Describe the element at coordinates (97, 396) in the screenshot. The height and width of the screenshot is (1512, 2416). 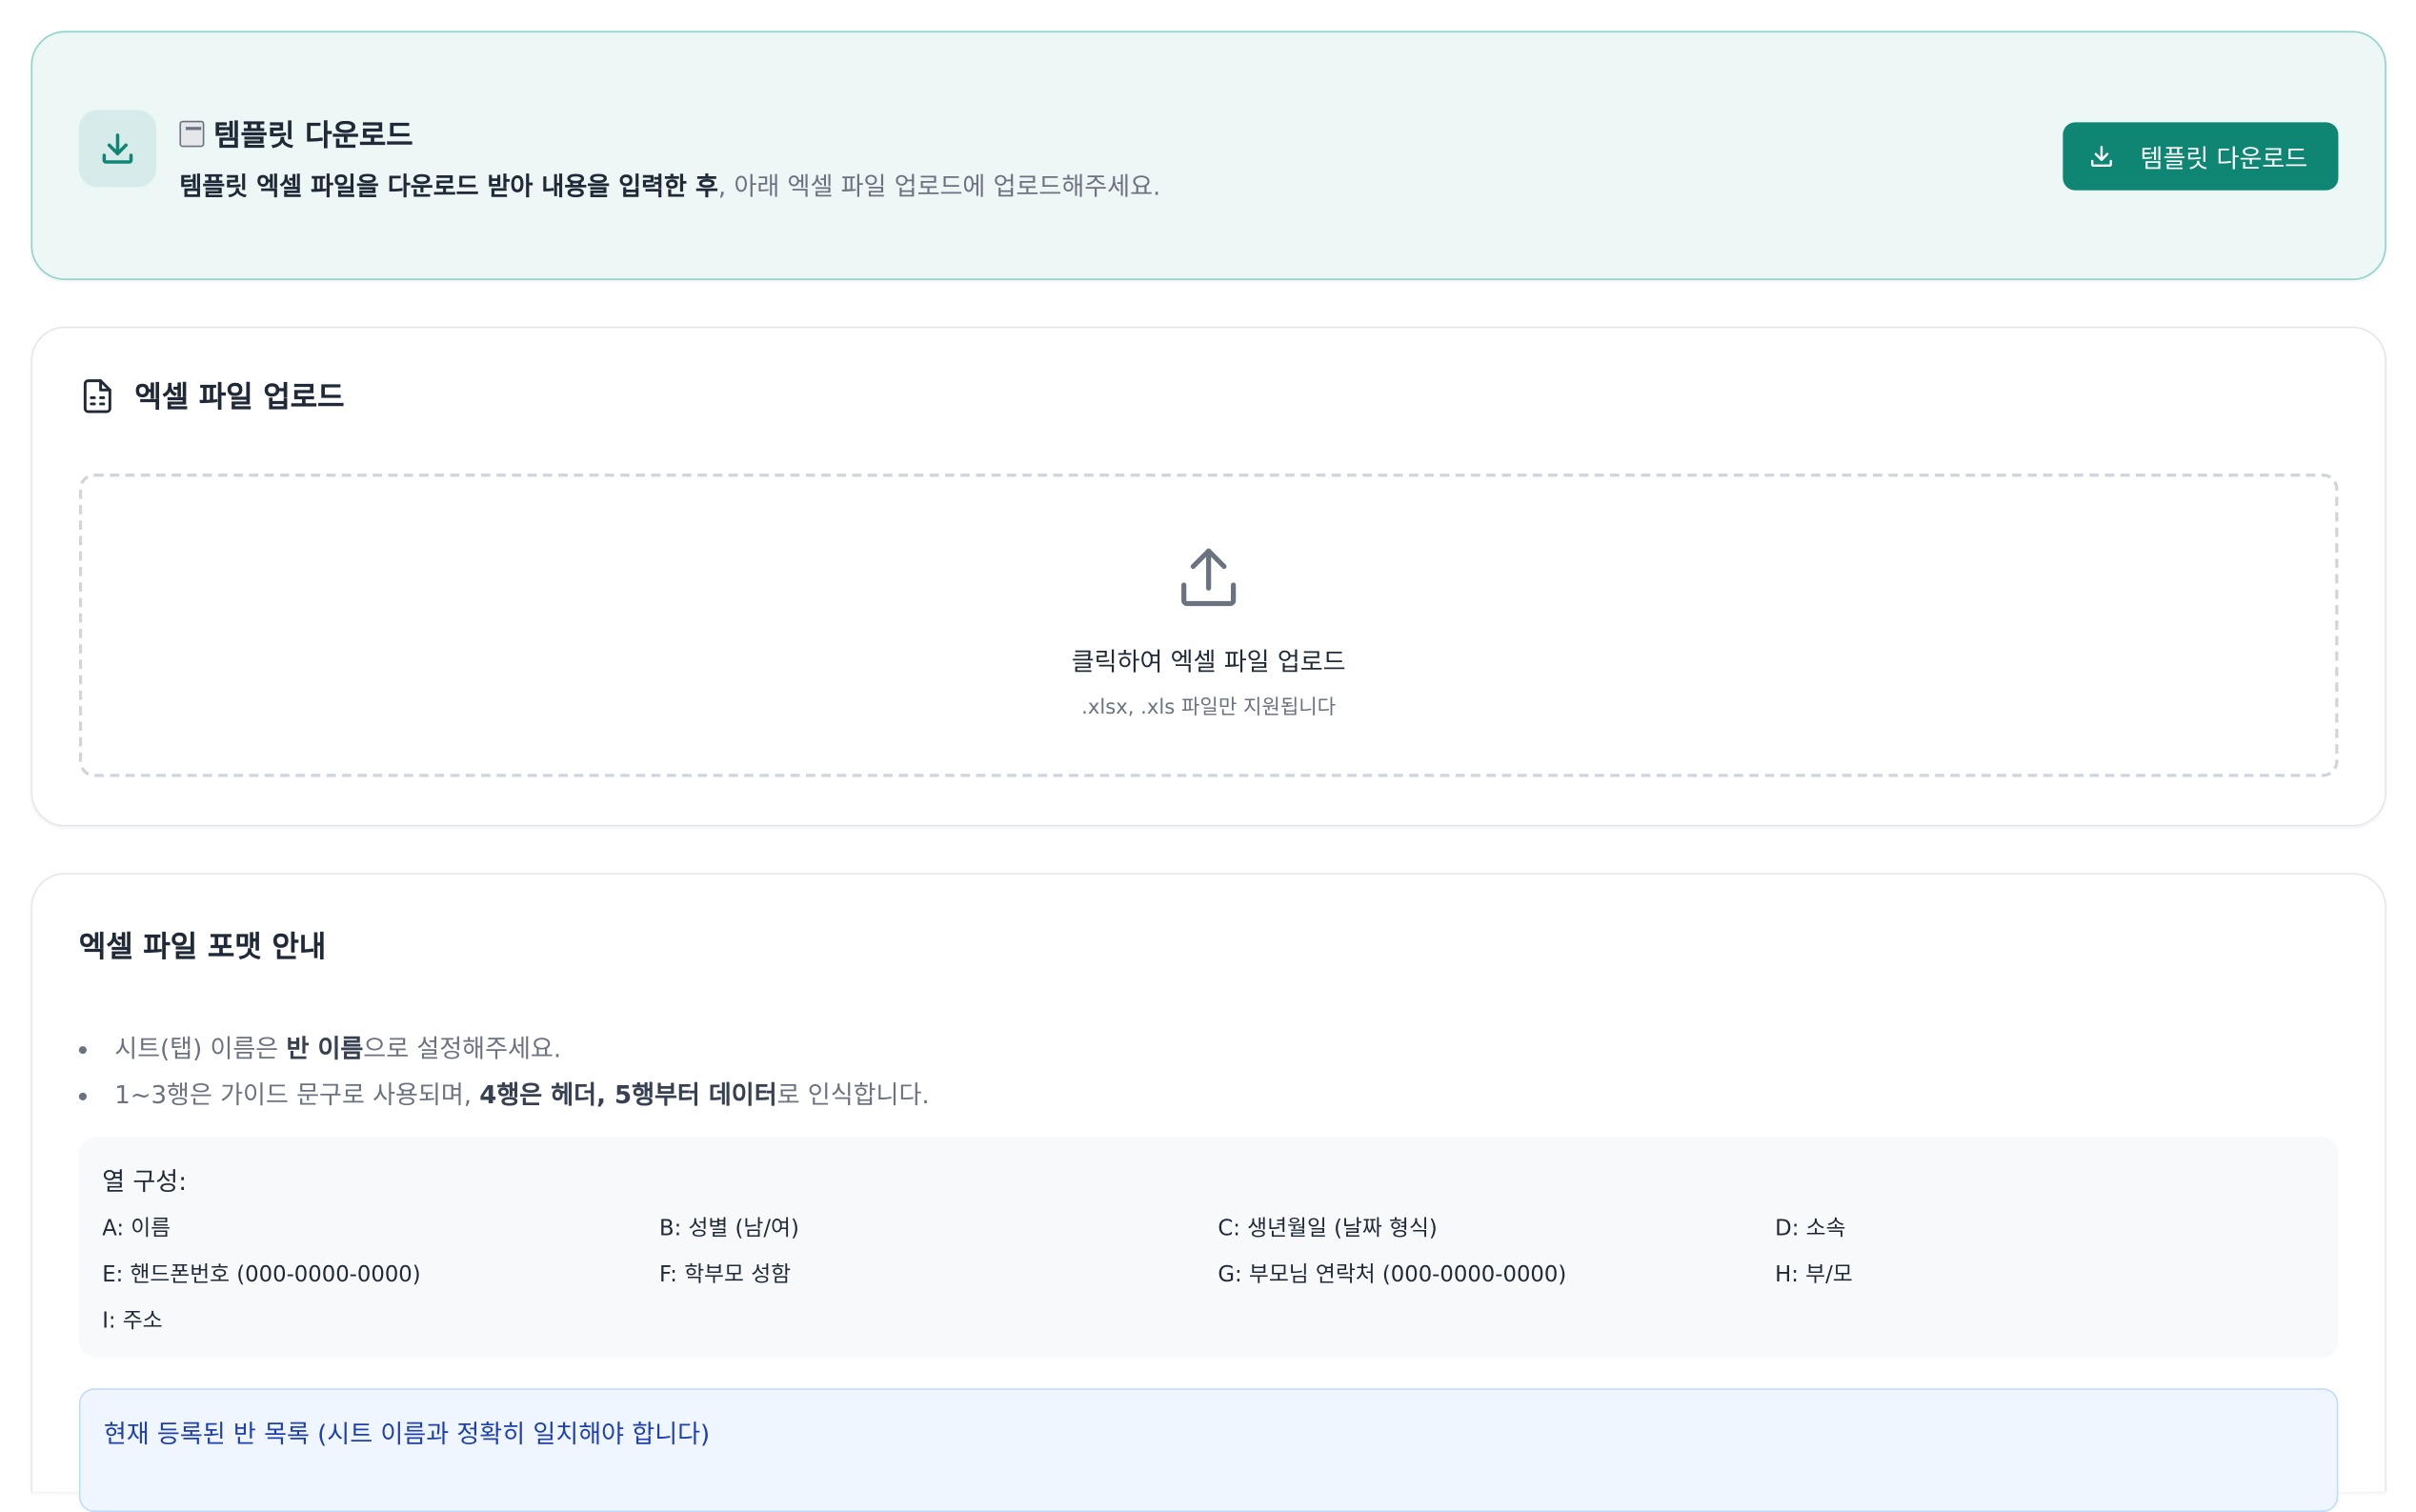
I see `file-spreadsheet-icon` at that location.